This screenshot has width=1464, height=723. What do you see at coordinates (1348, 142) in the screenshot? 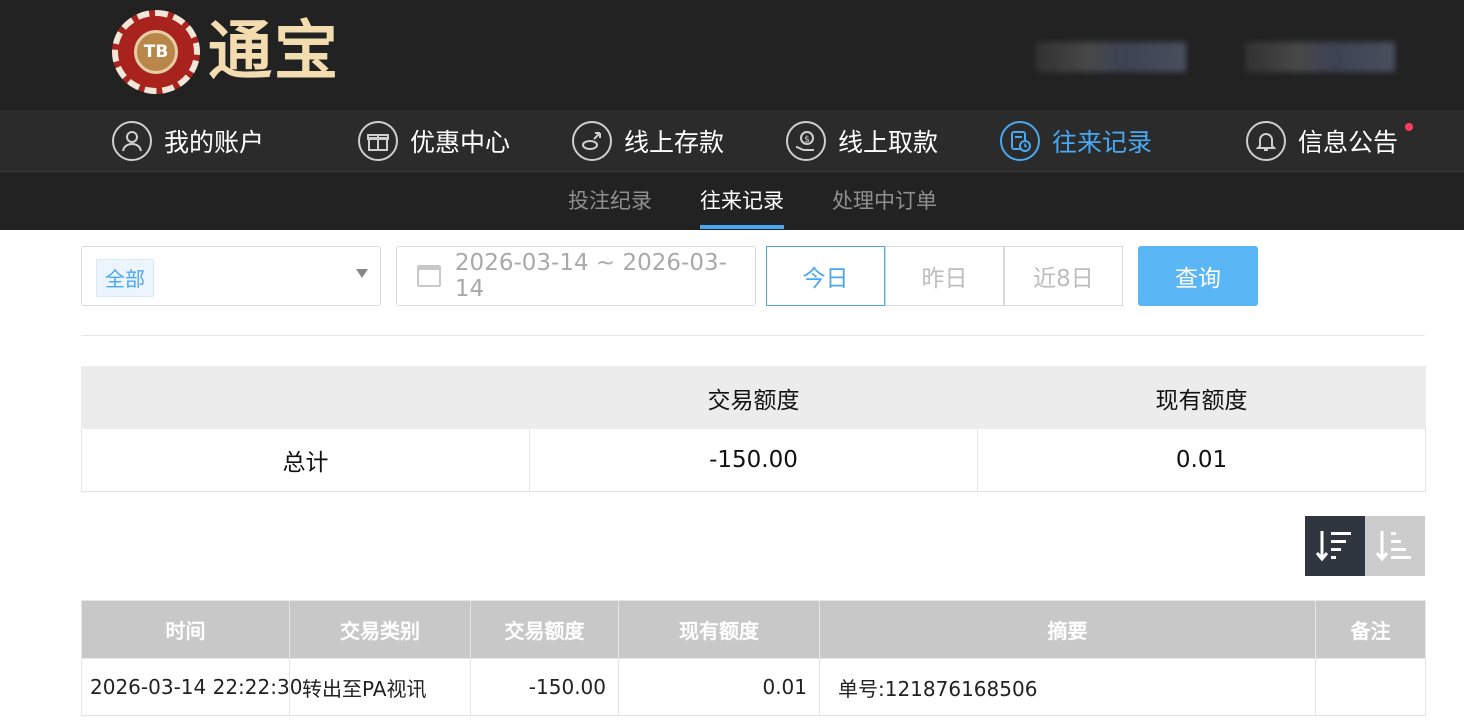
I see `nav-label: 信息公告` at bounding box center [1348, 142].